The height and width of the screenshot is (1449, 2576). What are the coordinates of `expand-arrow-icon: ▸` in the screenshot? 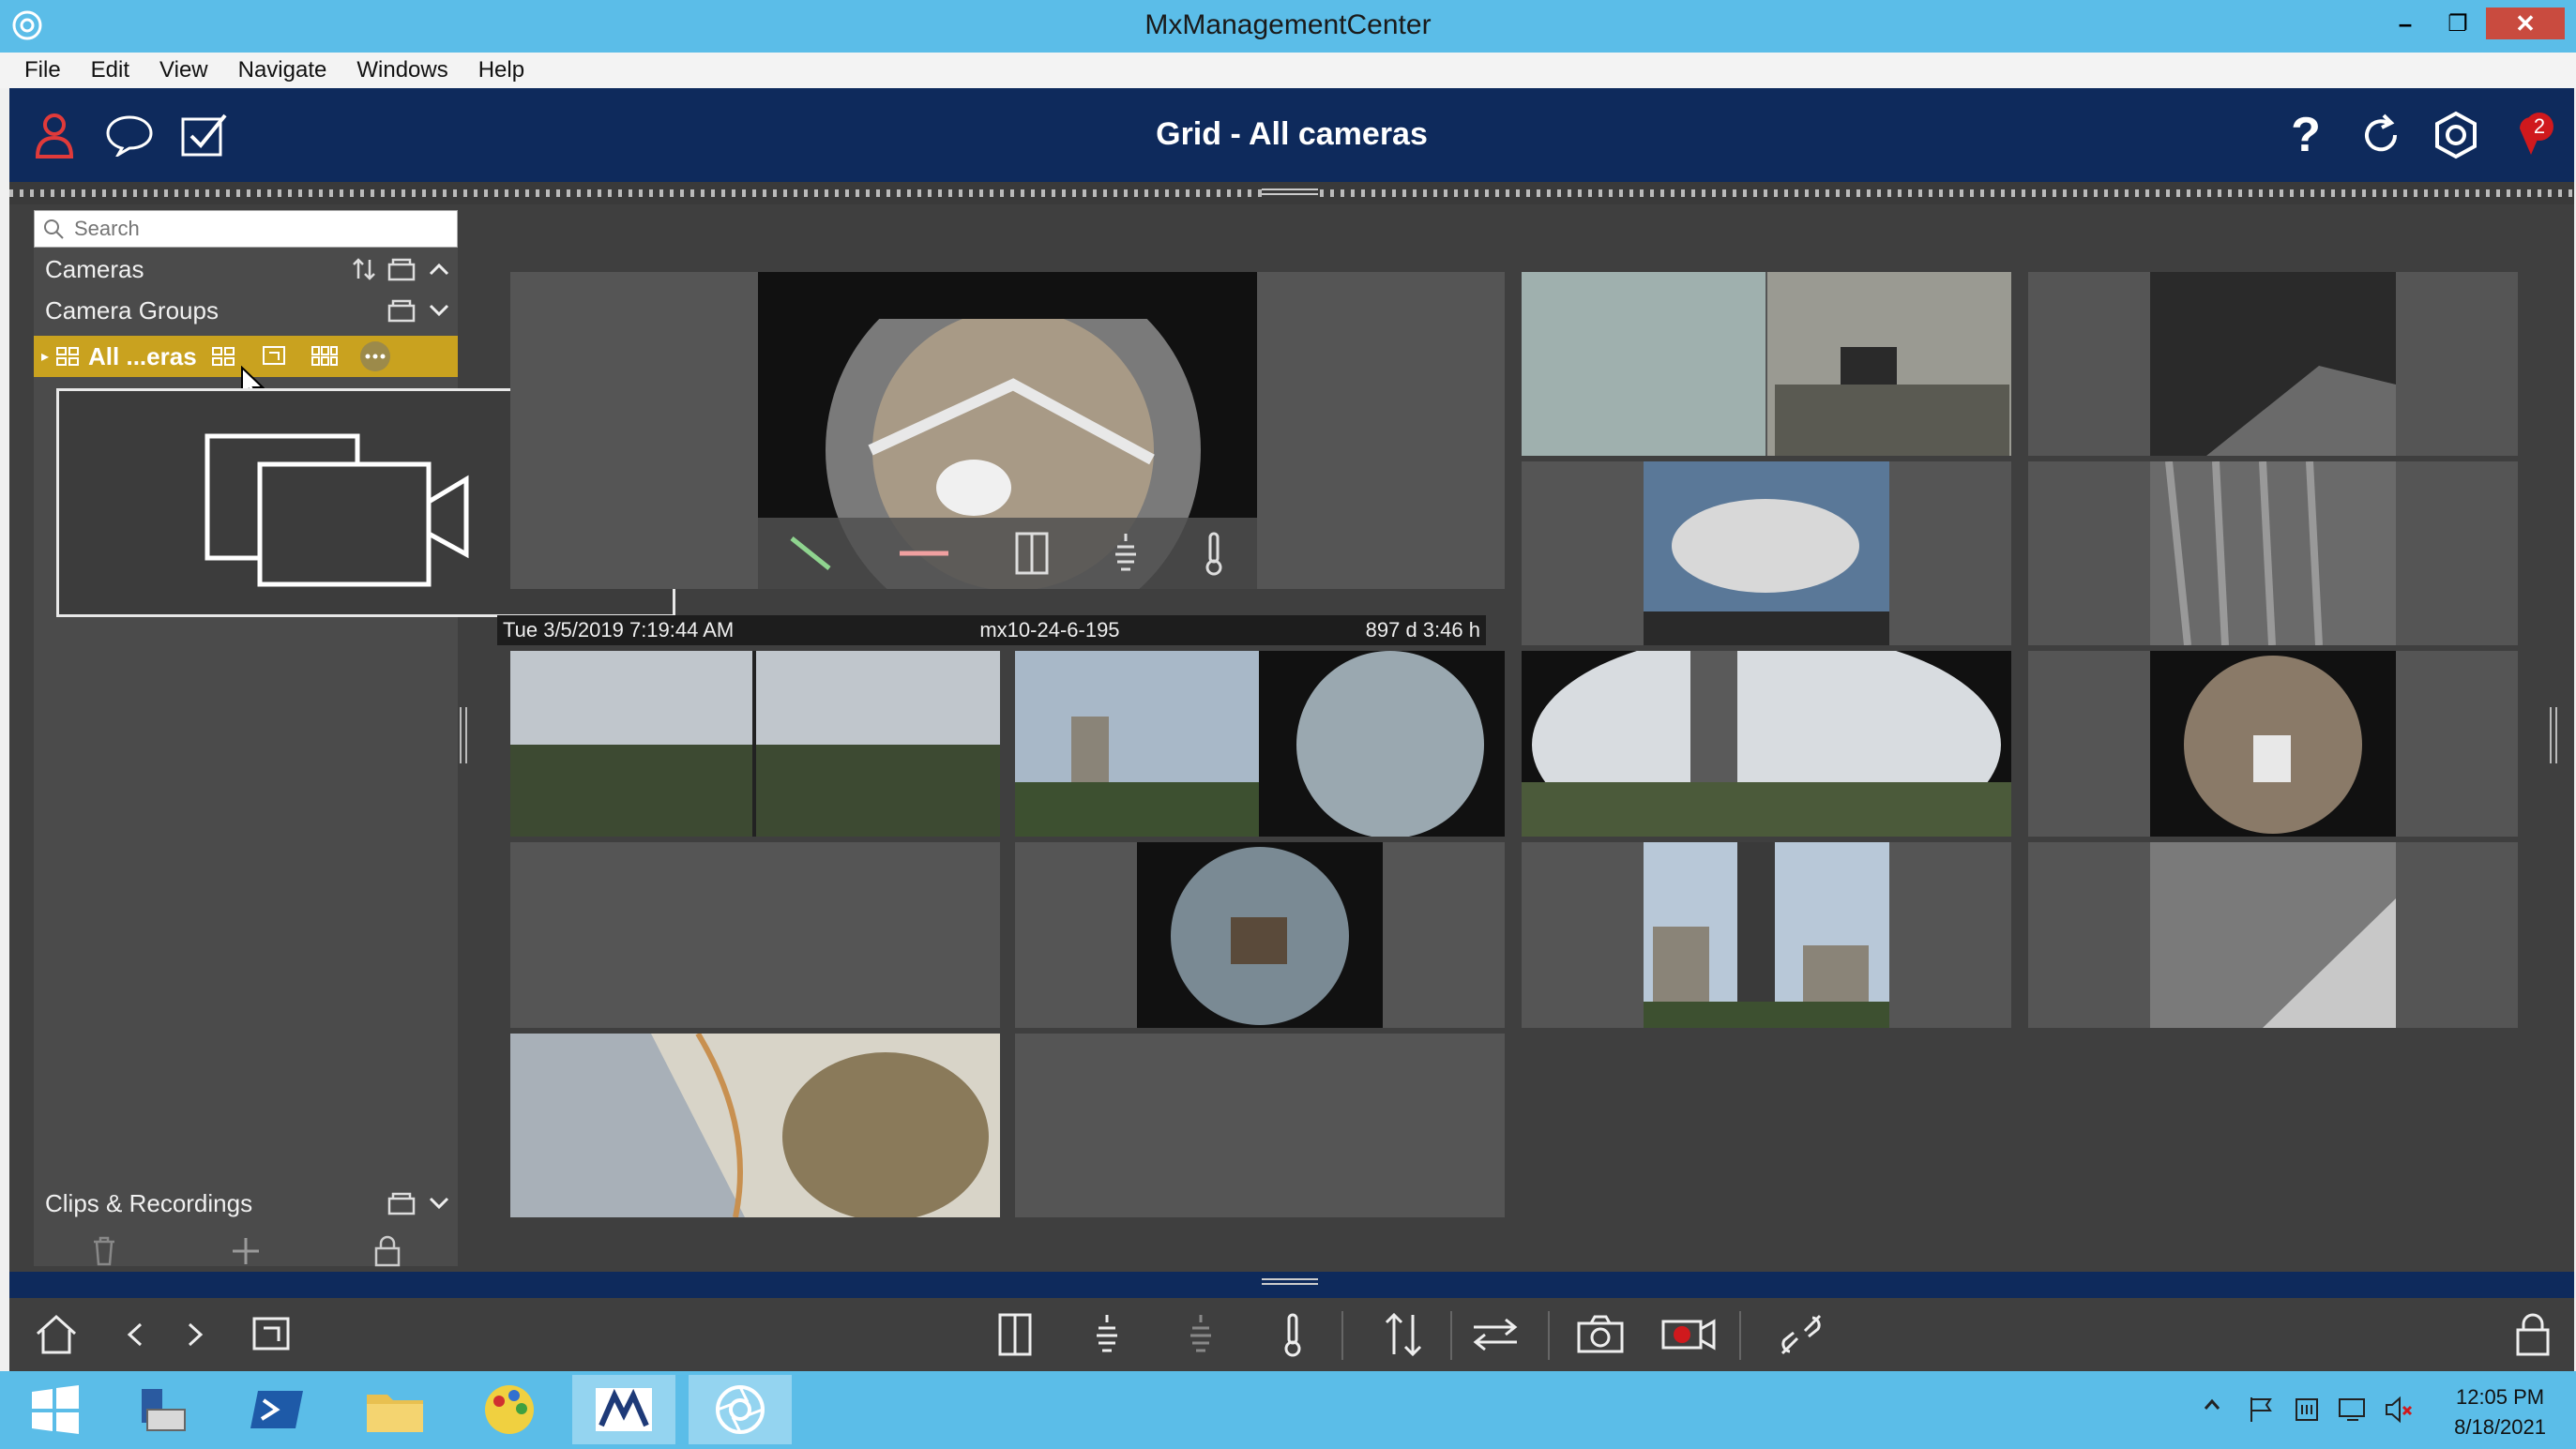 It's located at (45, 356).